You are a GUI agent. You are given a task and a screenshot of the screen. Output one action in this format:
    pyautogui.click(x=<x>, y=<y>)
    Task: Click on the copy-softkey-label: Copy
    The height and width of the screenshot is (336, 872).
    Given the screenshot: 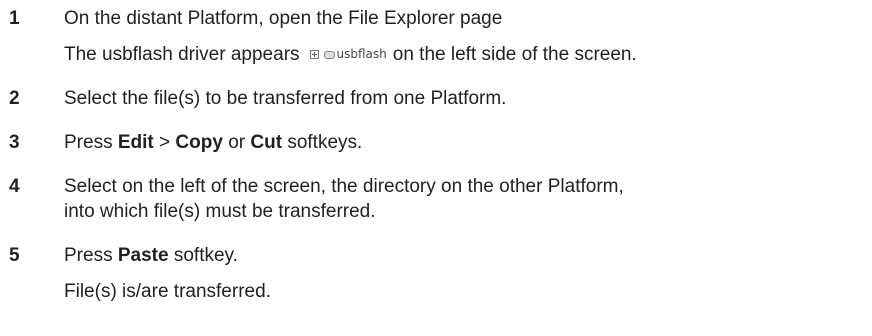 What is the action you would take?
    pyautogui.click(x=199, y=142)
    